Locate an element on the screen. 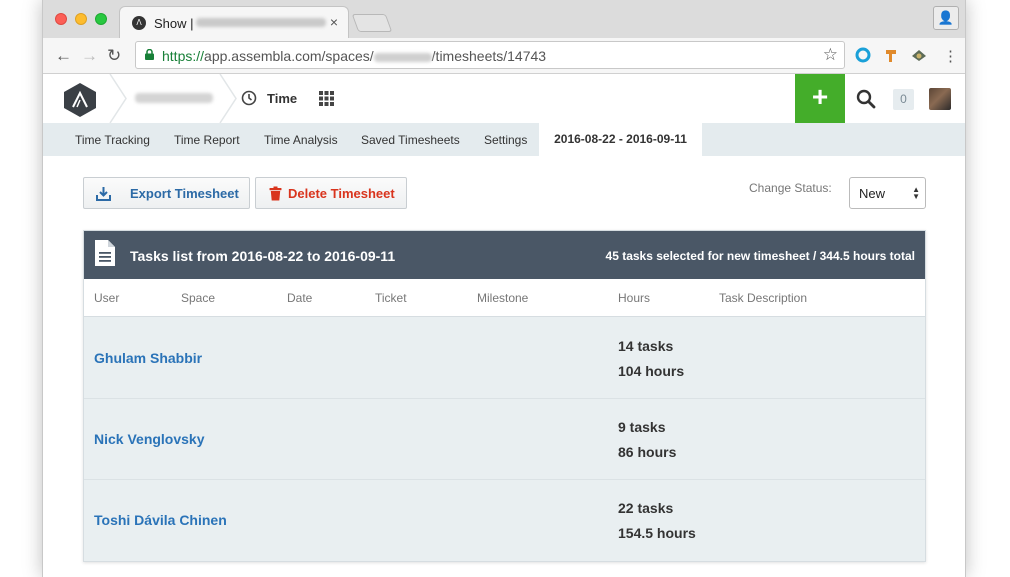  user-link: Toshi Dávila Chinen is located at coordinates (160, 520).